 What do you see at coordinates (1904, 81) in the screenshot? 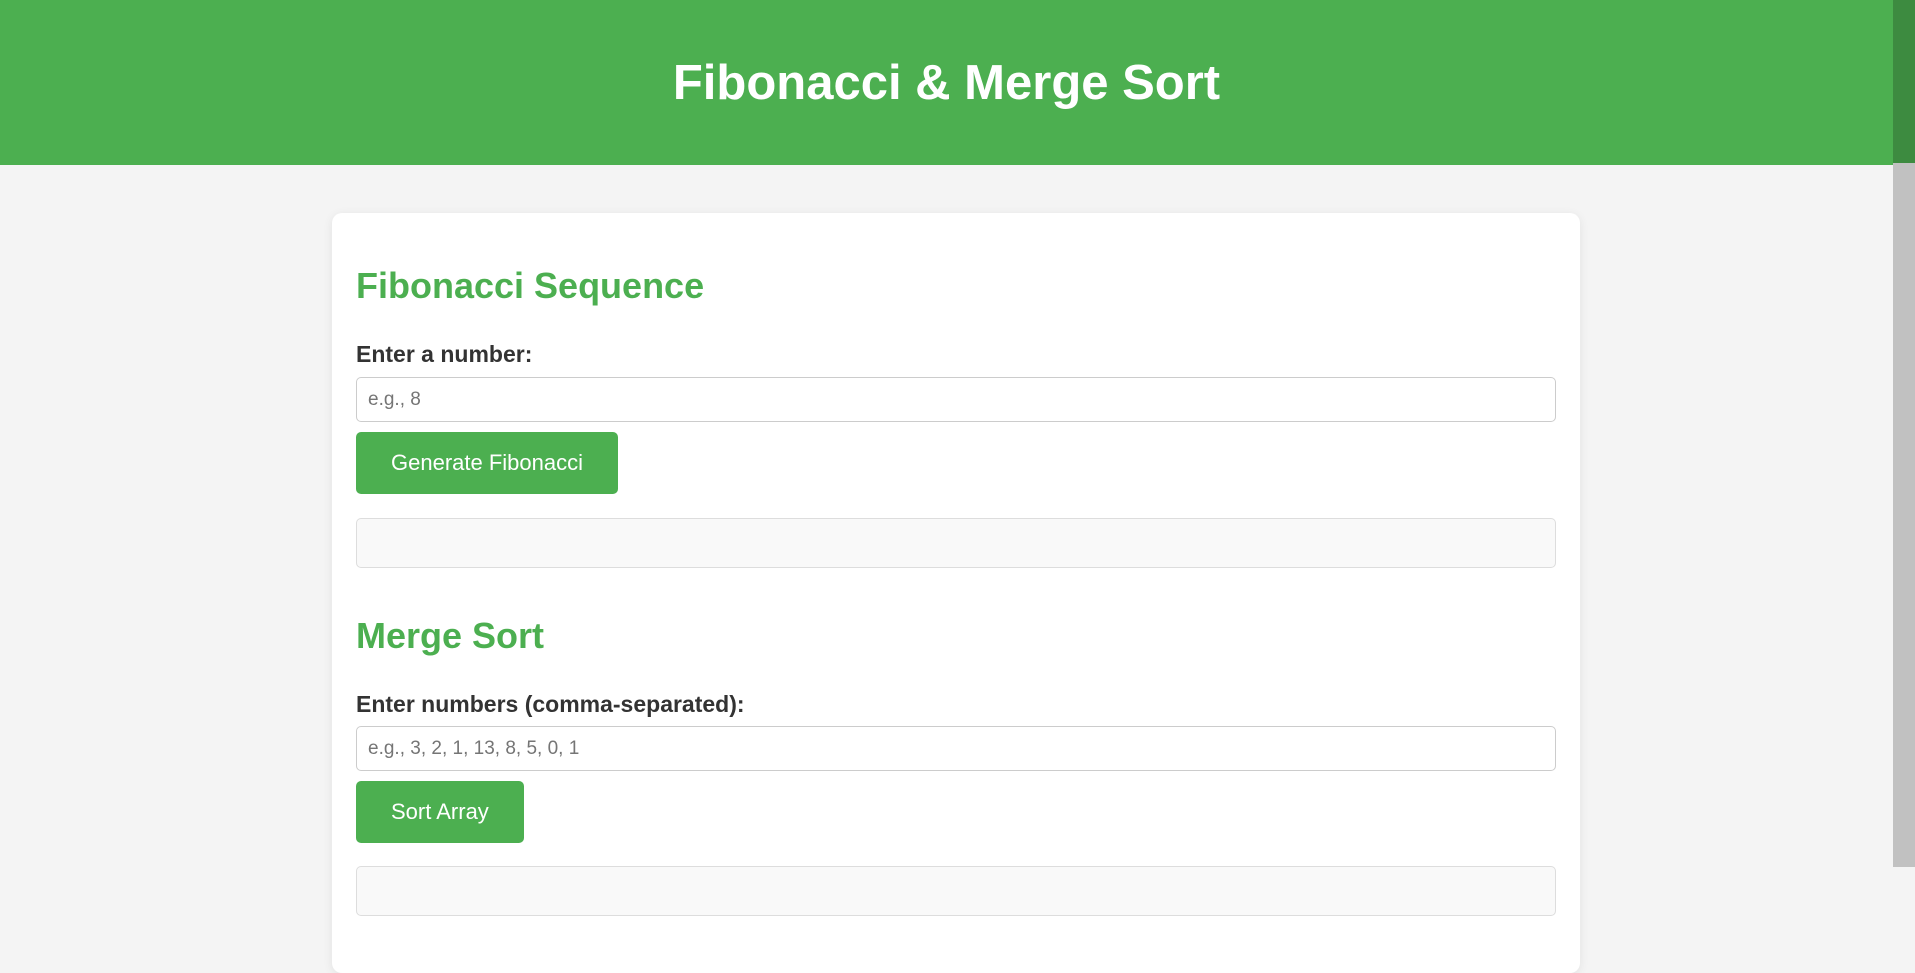
I see `scrollbar-thumb-header-overlay` at bounding box center [1904, 81].